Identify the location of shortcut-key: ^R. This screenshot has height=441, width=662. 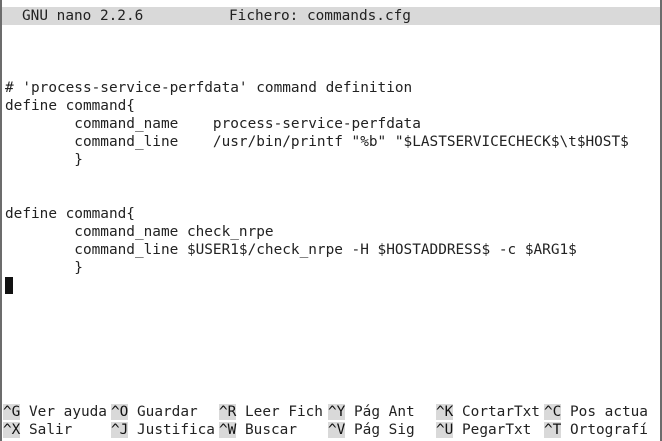
(228, 412).